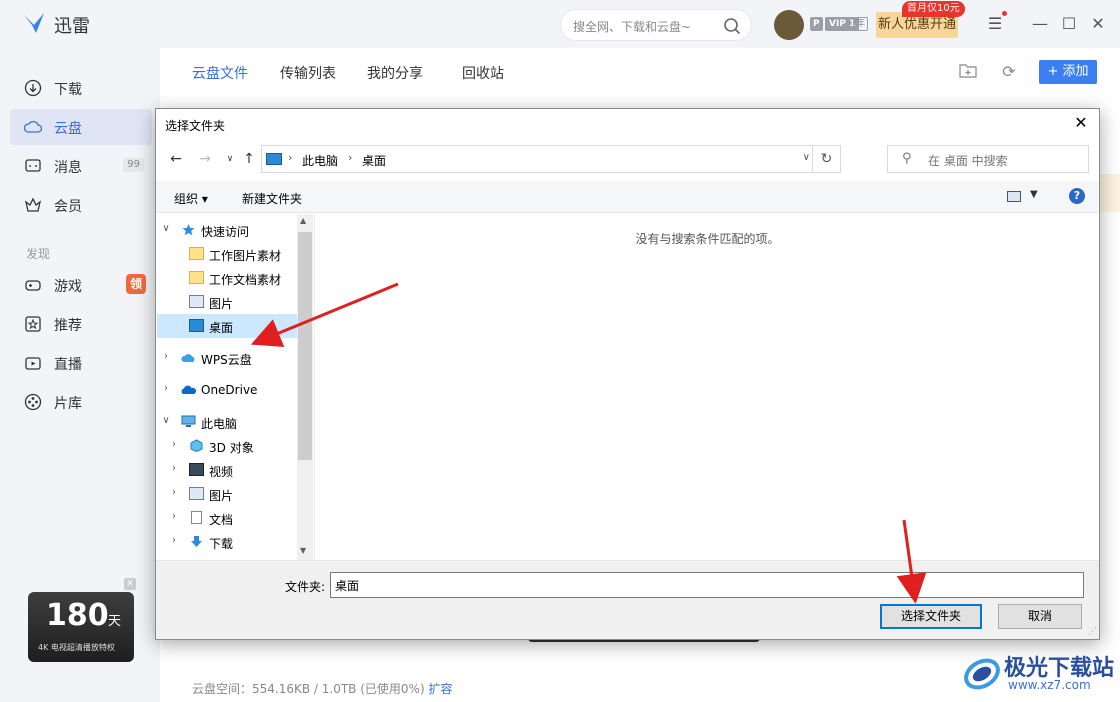 This screenshot has width=1120, height=702. What do you see at coordinates (931, 616) in the screenshot?
I see `select-folder-button: 选择文件夹` at bounding box center [931, 616].